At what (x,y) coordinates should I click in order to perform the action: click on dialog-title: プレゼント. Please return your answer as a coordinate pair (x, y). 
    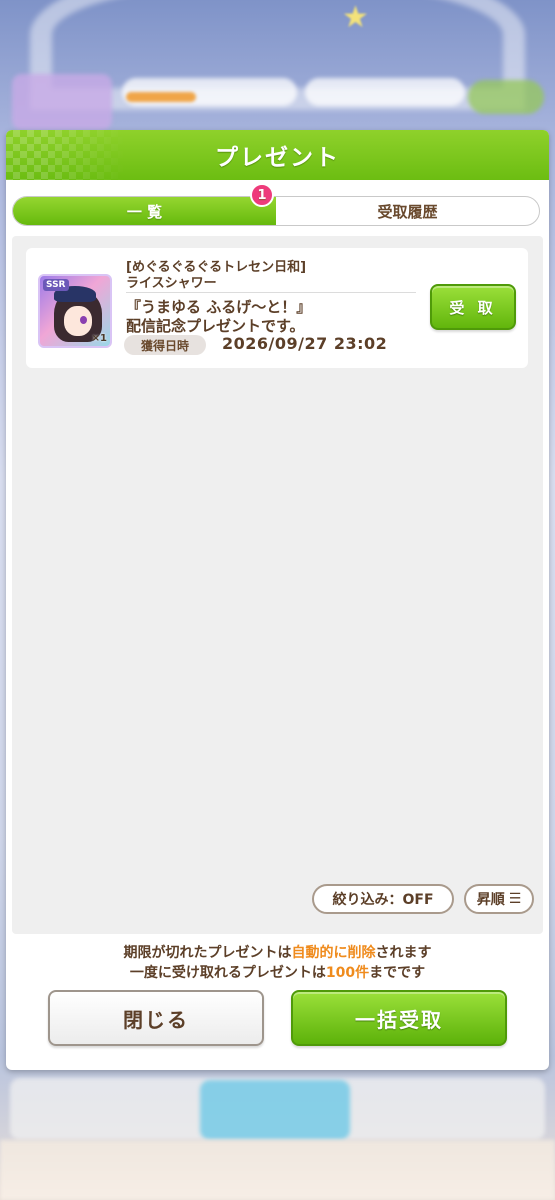
    Looking at the image, I should click on (277, 158).